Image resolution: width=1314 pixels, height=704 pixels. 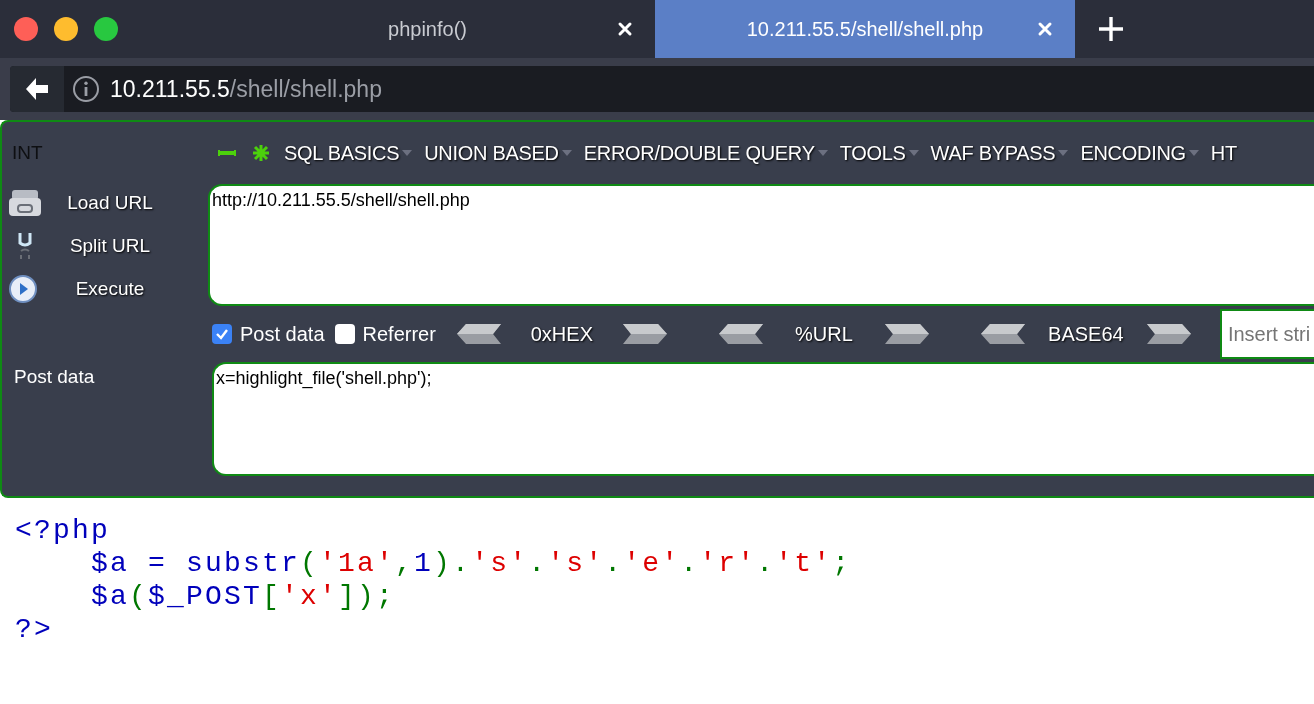 What do you see at coordinates (385, 334) in the screenshot?
I see `checkbox: Referrer` at bounding box center [385, 334].